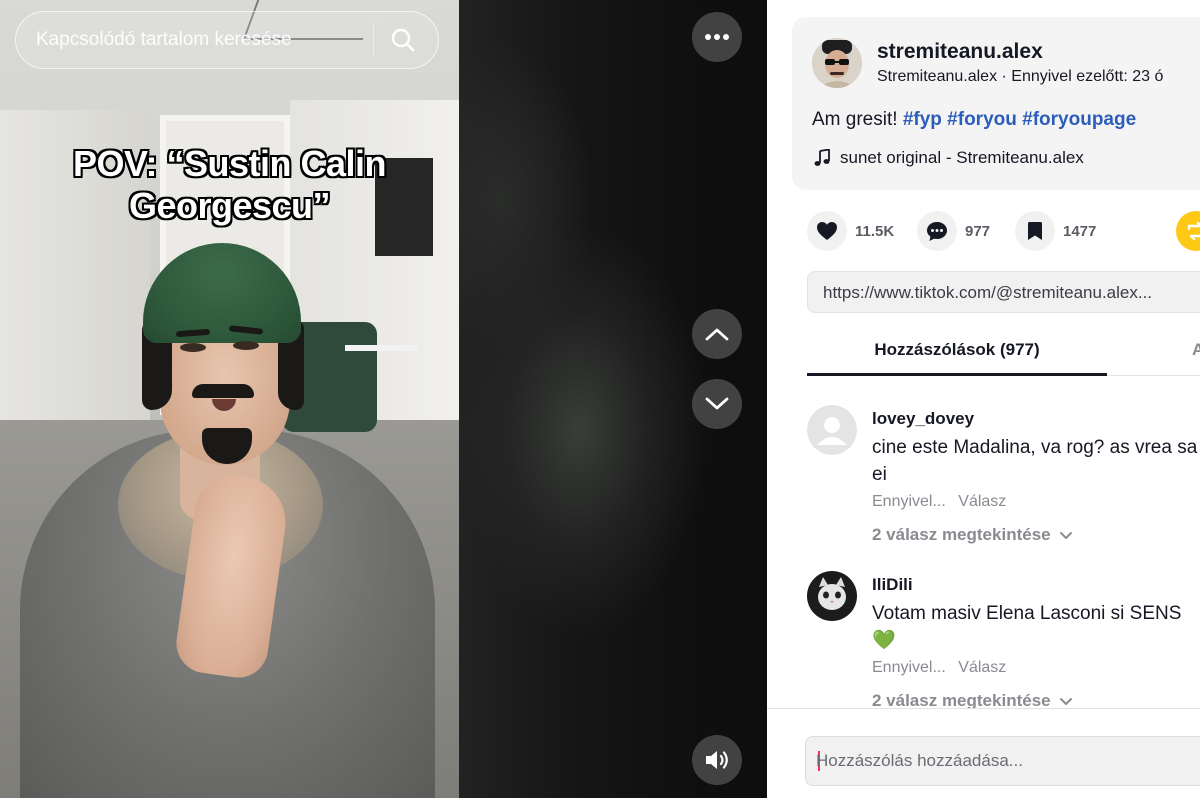 The height and width of the screenshot is (798, 1200). Describe the element at coordinates (875, 231) in the screenshot. I see `like-count: 11.5K` at that location.